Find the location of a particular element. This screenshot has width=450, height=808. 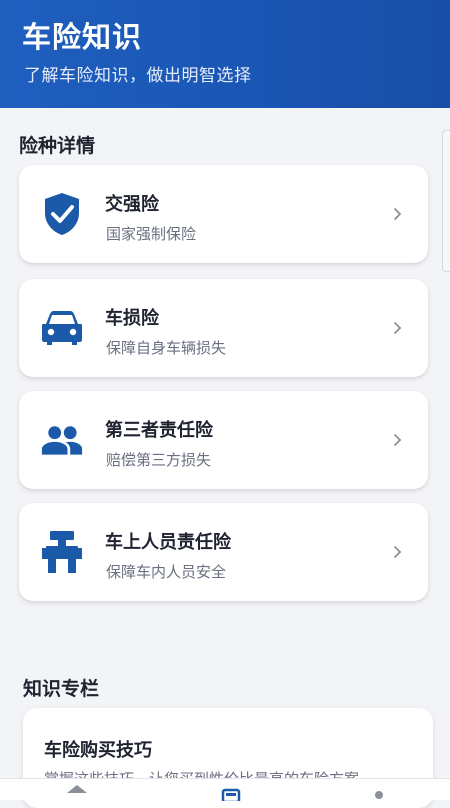

shield-check-icon is located at coordinates (62, 214).